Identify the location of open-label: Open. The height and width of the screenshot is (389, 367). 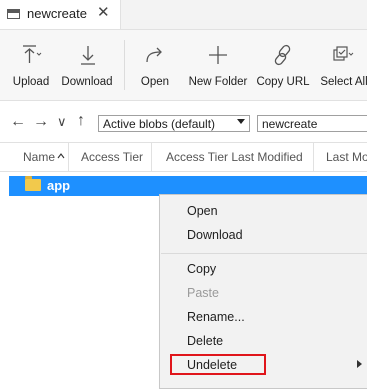
(155, 82).